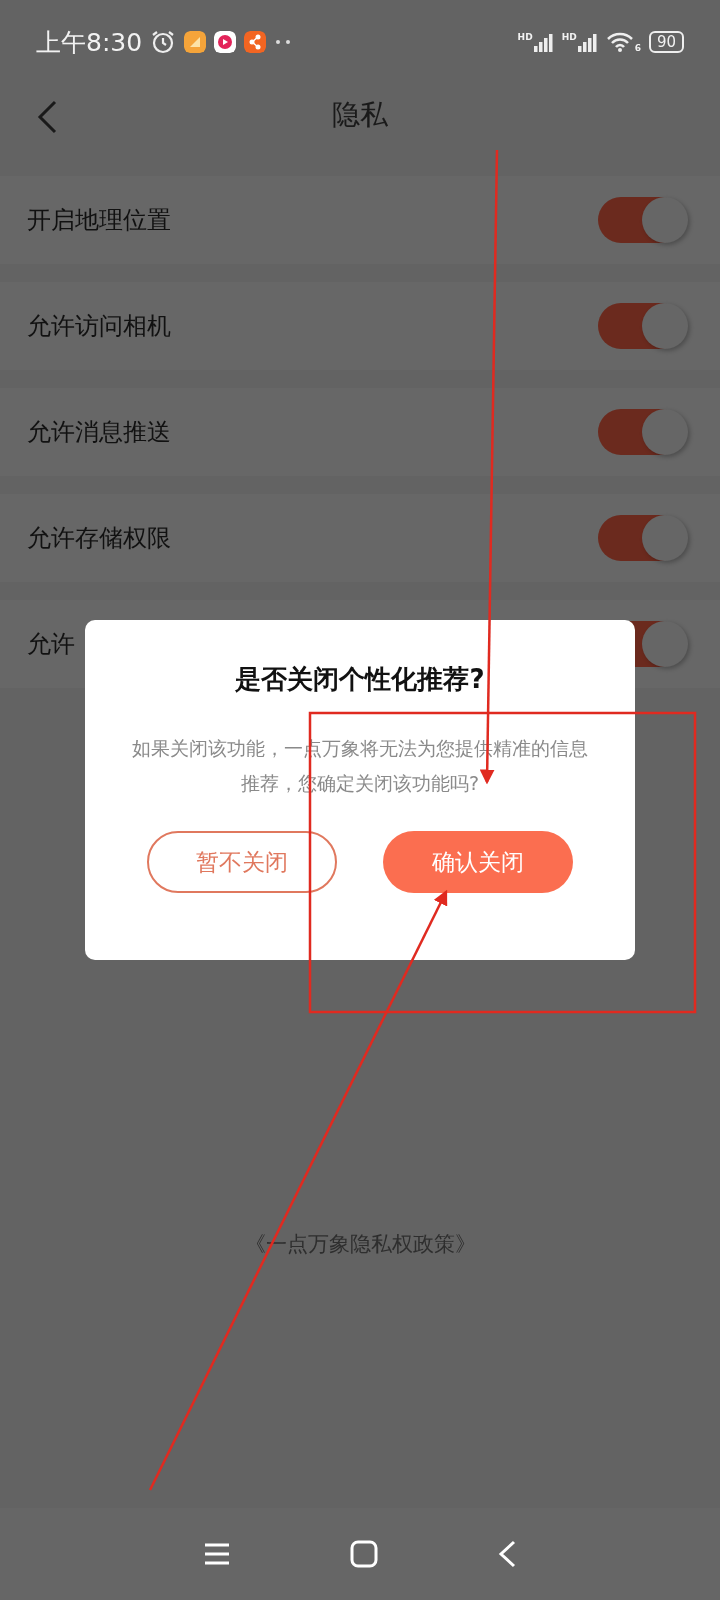  What do you see at coordinates (360, 679) in the screenshot?
I see `dialog-title: 是否关闭个性化推荐?` at bounding box center [360, 679].